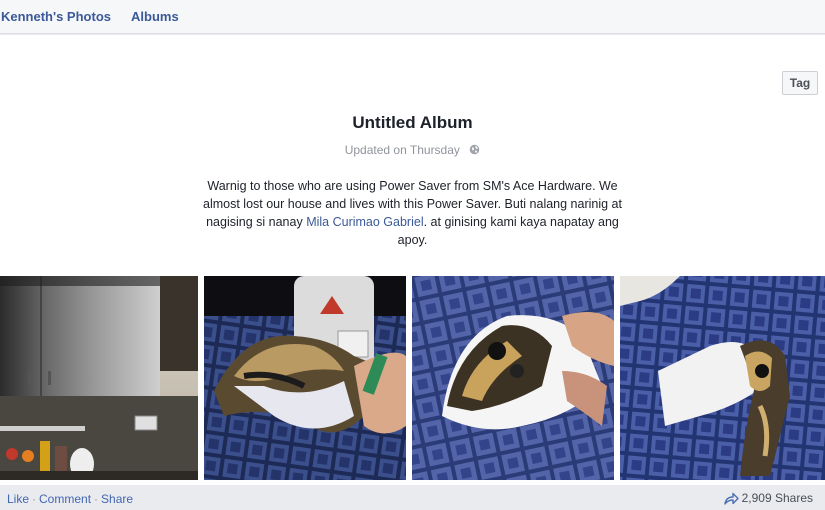  I want to click on photo-burnt-power-saver-held, so click(305, 378).